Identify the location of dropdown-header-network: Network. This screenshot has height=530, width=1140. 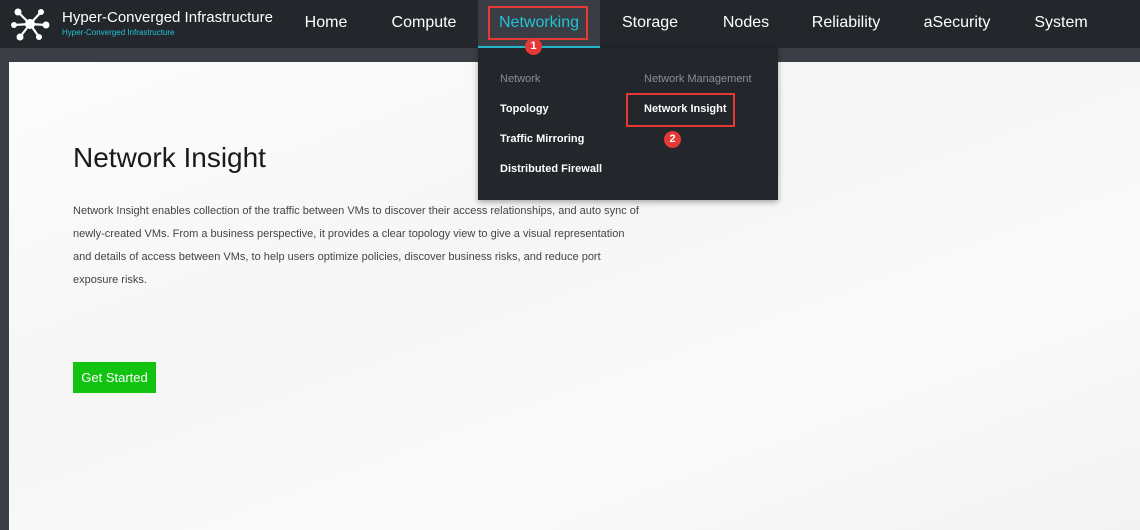
(520, 79).